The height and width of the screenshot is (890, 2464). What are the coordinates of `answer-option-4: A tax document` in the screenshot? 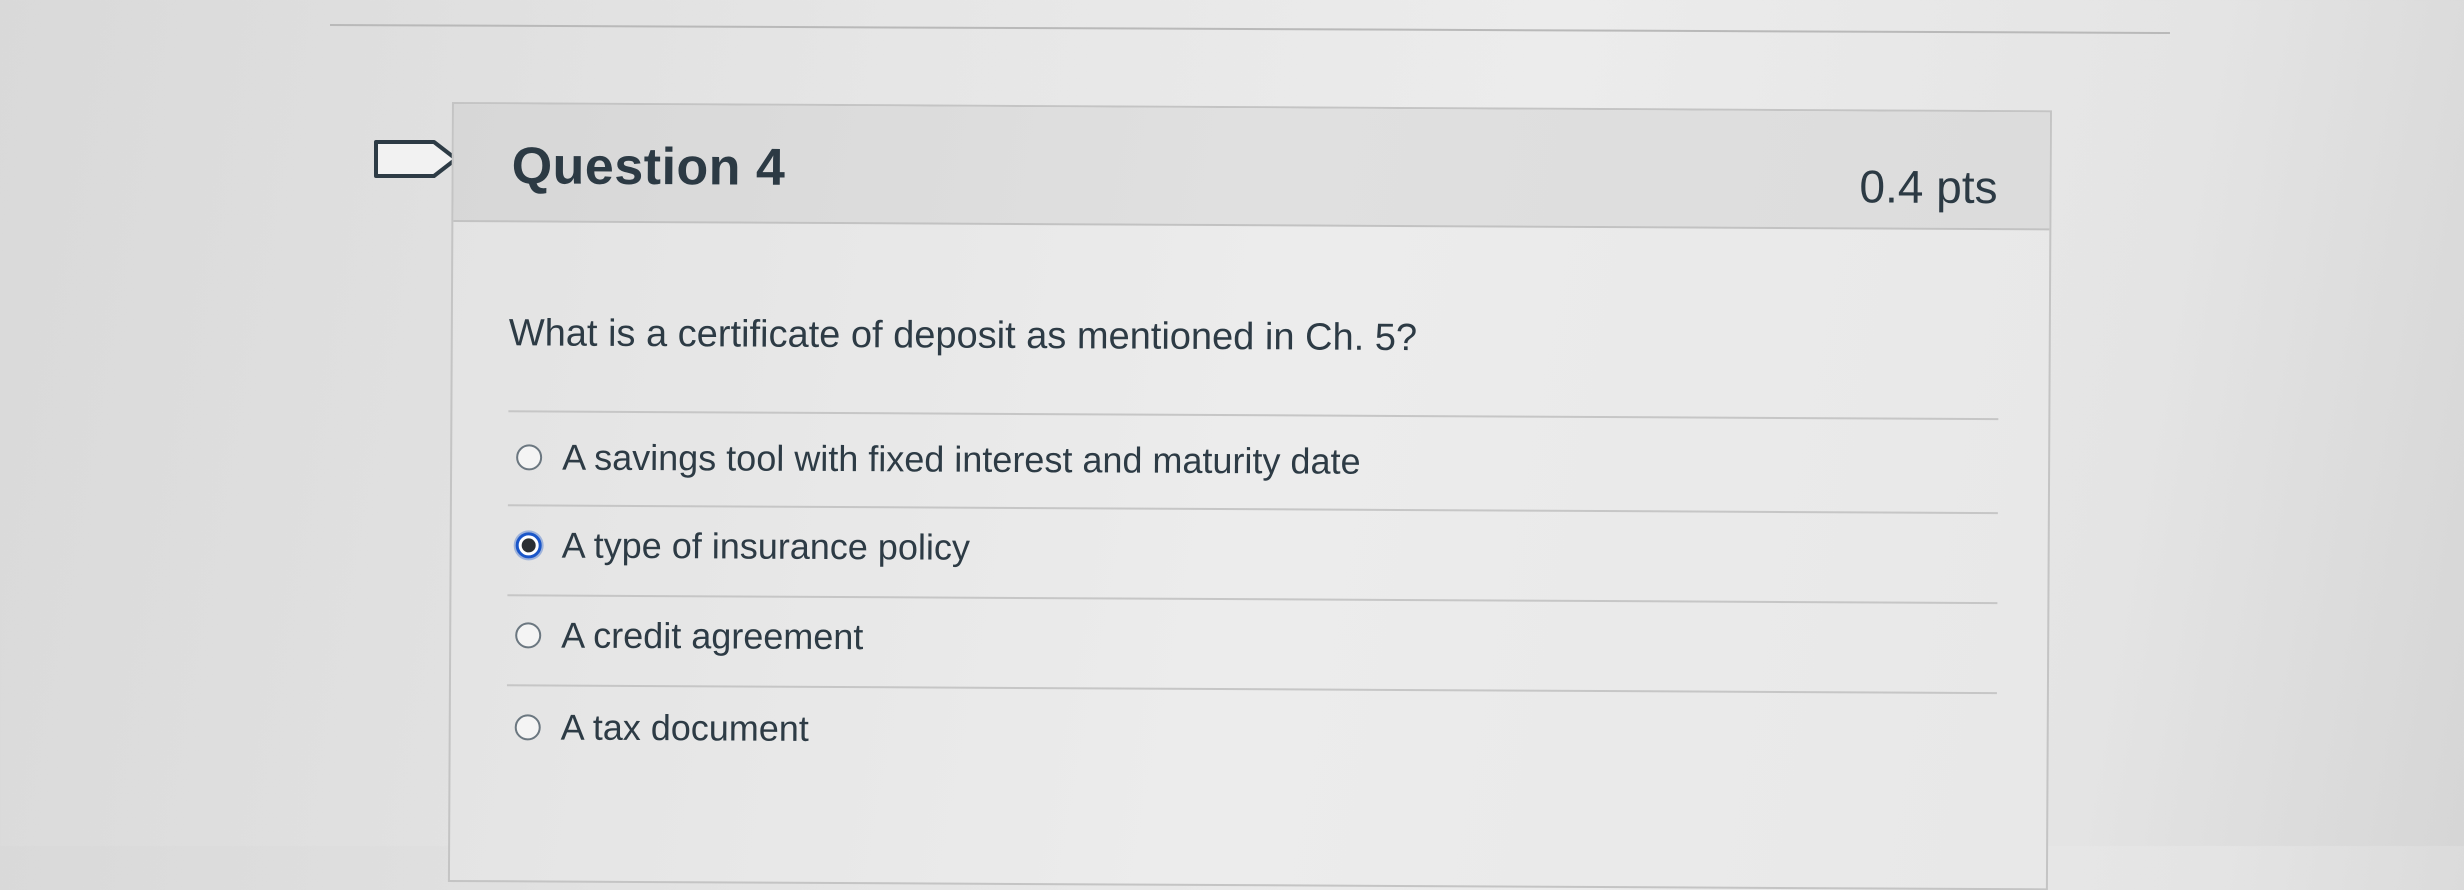 It's located at (661, 728).